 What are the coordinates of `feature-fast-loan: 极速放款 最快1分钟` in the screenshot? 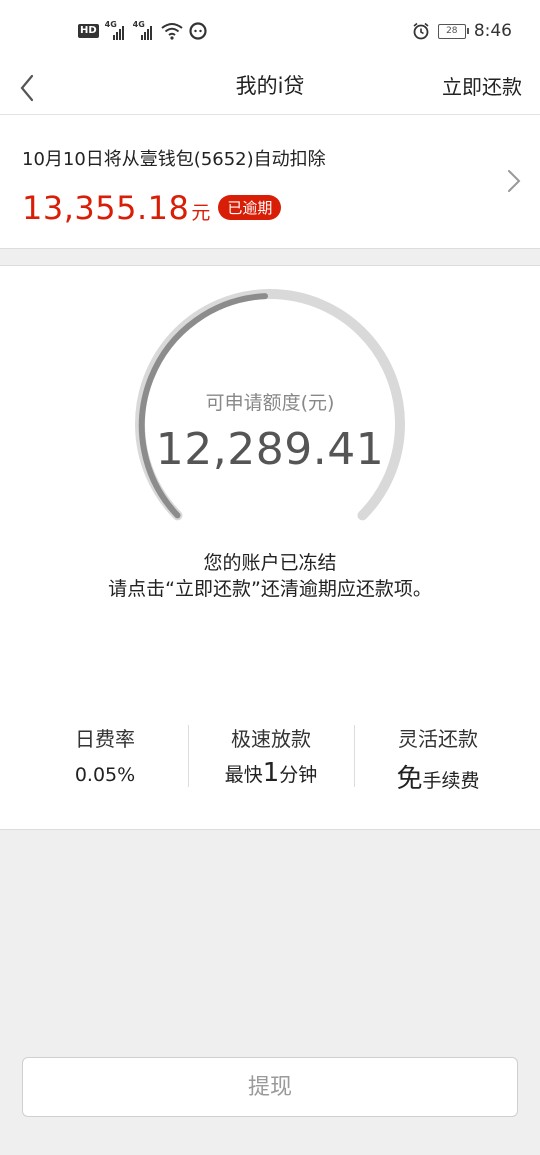 It's located at (271, 755).